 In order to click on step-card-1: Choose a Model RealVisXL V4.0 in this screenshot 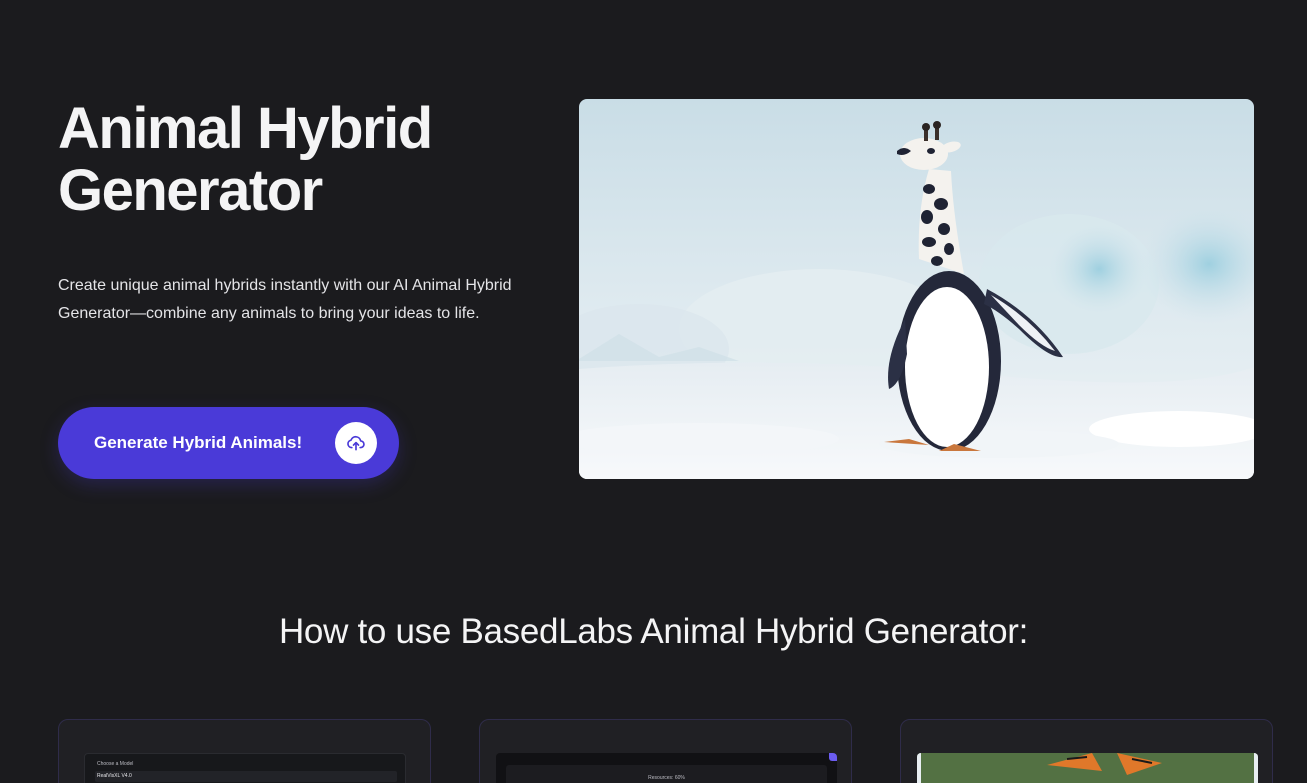, I will do `click(244, 751)`.